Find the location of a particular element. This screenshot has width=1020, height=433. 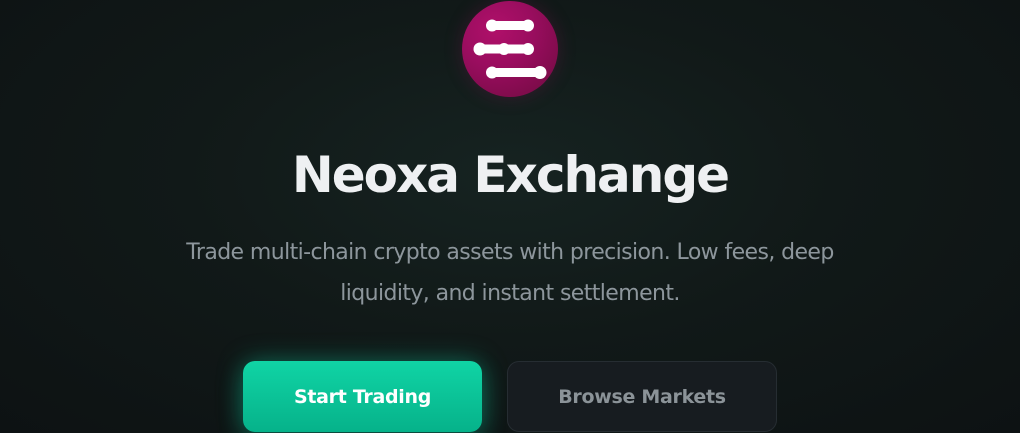

page-title: Neoxa Exchange is located at coordinates (510, 175).